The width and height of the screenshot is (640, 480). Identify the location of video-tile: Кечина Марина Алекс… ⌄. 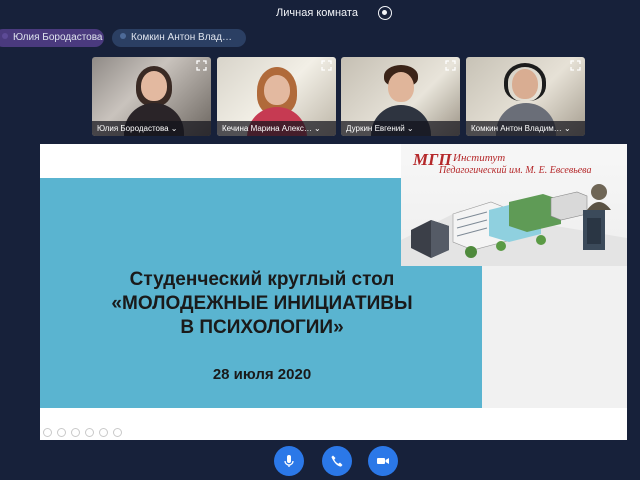
(276, 96).